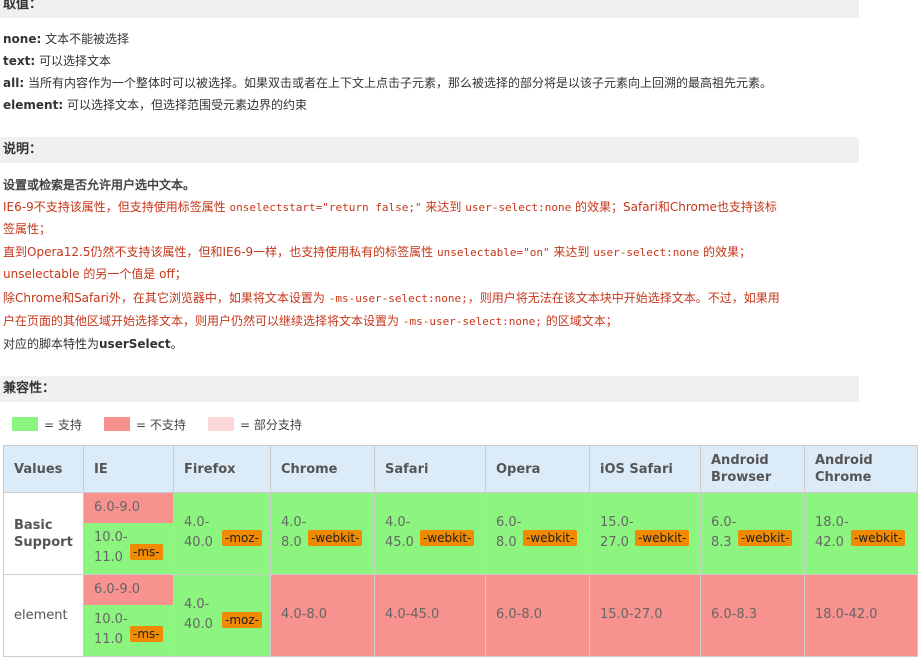 The height and width of the screenshot is (663, 924). I want to click on row-label: Basic Support, so click(43, 533).